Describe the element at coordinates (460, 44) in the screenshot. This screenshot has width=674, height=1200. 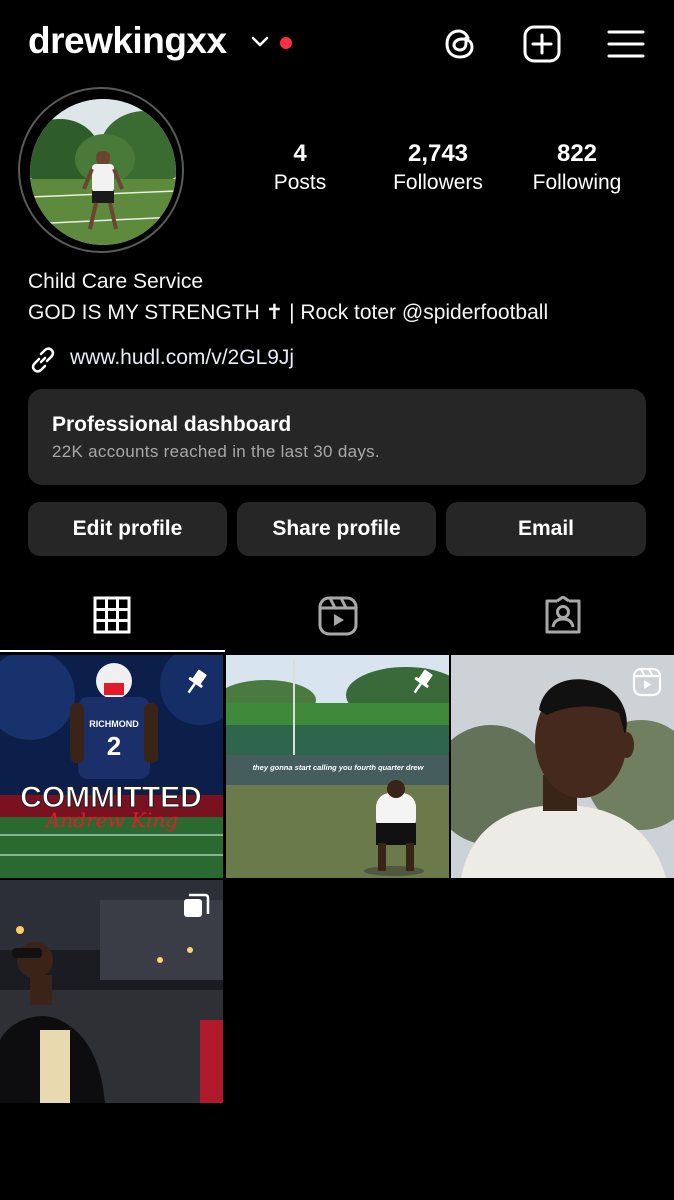
I see `threads-icon` at that location.